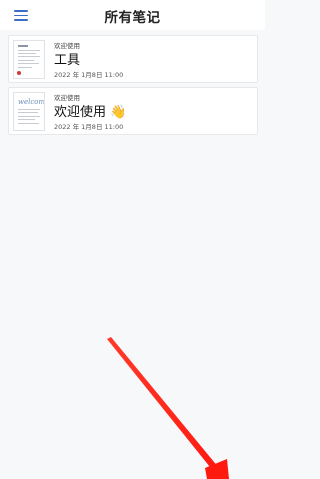 This screenshot has width=320, height=479. Describe the element at coordinates (132, 18) in the screenshot. I see `page-title: 所有笔记` at that location.